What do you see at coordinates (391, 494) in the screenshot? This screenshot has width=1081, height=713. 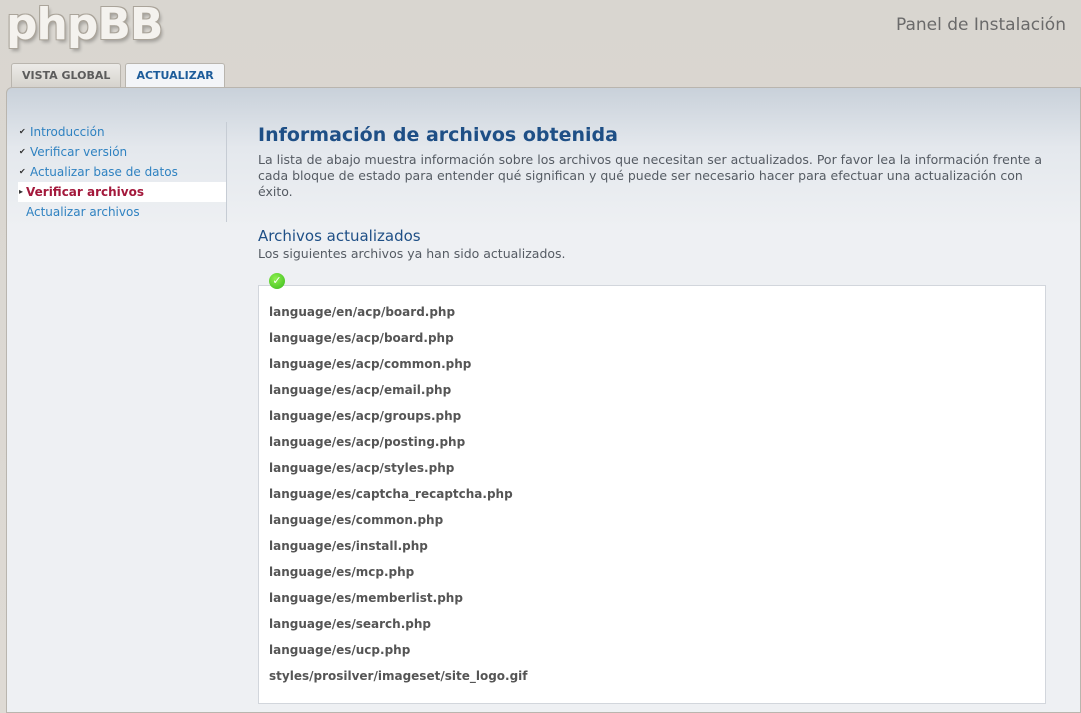 I see `file-item: language/es/captcha_recaptcha.php` at bounding box center [391, 494].